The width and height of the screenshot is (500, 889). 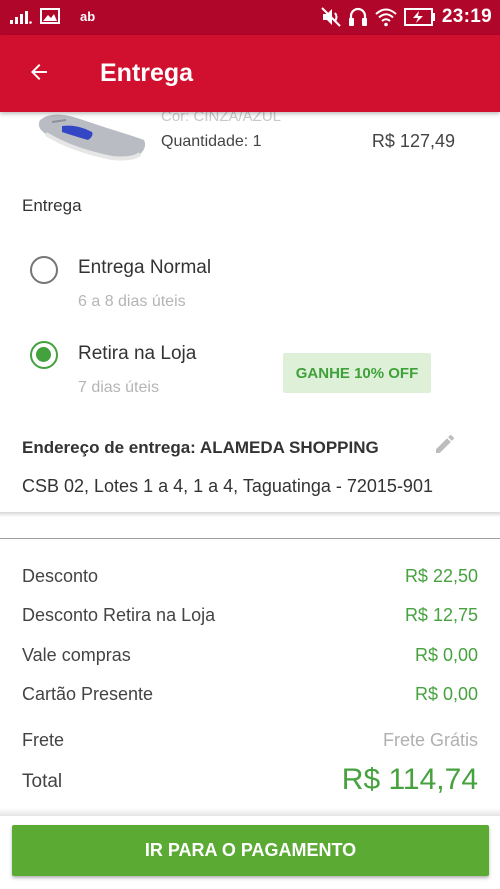 I want to click on edit-address-button, so click(x=446, y=445).